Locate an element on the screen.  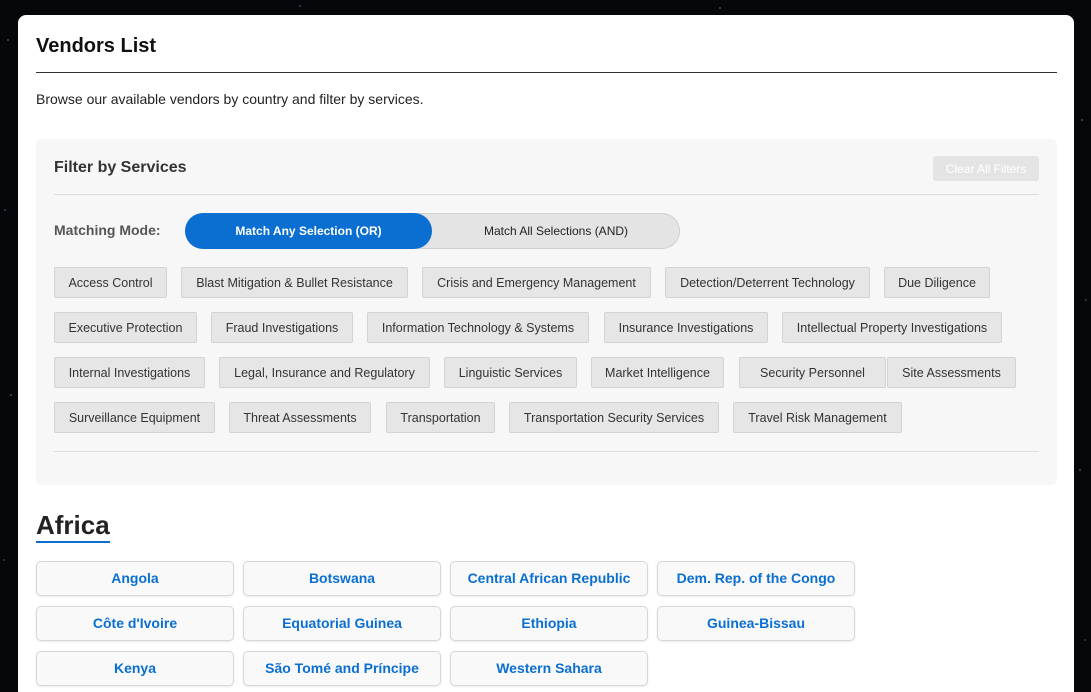
service-tag: Information Technology & Systems is located at coordinates (478, 327).